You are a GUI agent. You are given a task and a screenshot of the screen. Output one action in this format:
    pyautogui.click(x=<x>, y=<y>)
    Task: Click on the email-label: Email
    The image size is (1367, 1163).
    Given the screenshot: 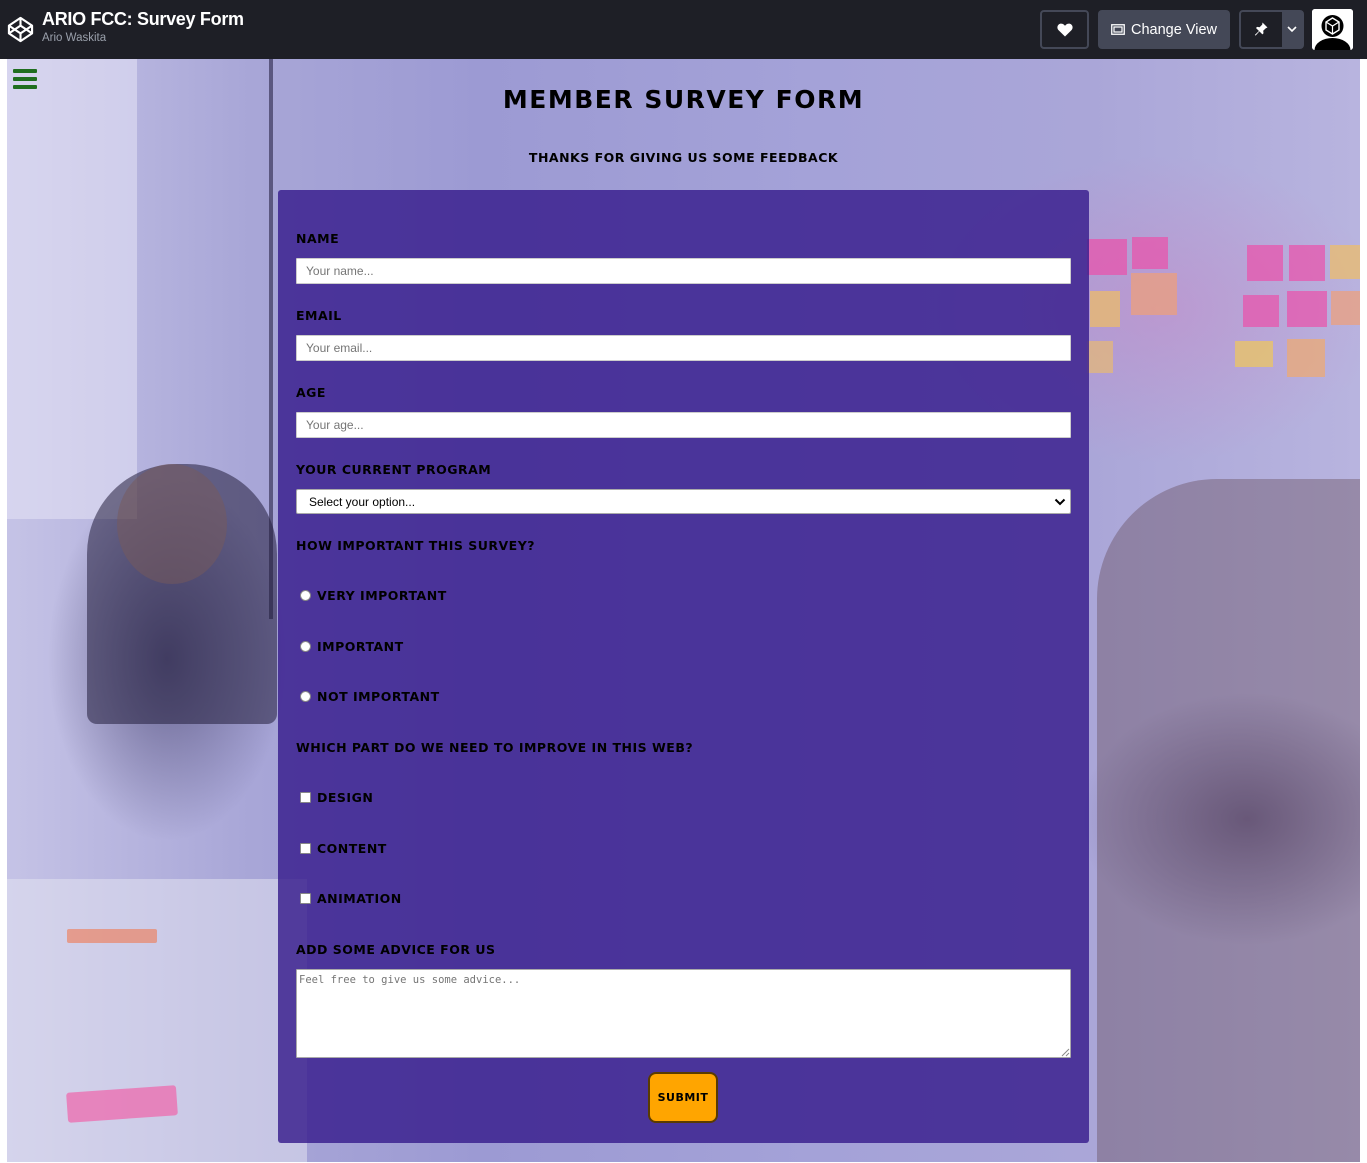 What is the action you would take?
    pyautogui.click(x=319, y=315)
    